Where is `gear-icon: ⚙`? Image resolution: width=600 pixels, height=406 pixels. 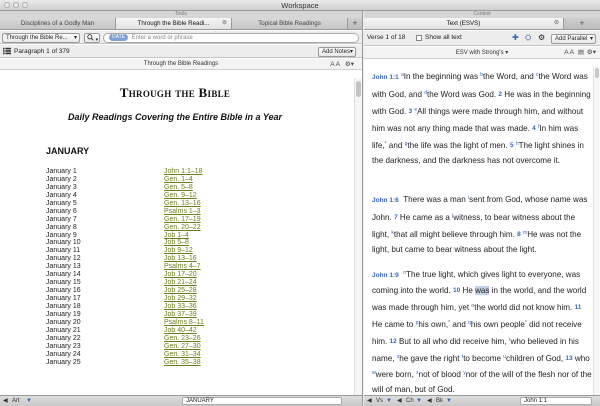
gear-icon: ⚙ is located at coordinates (541, 37).